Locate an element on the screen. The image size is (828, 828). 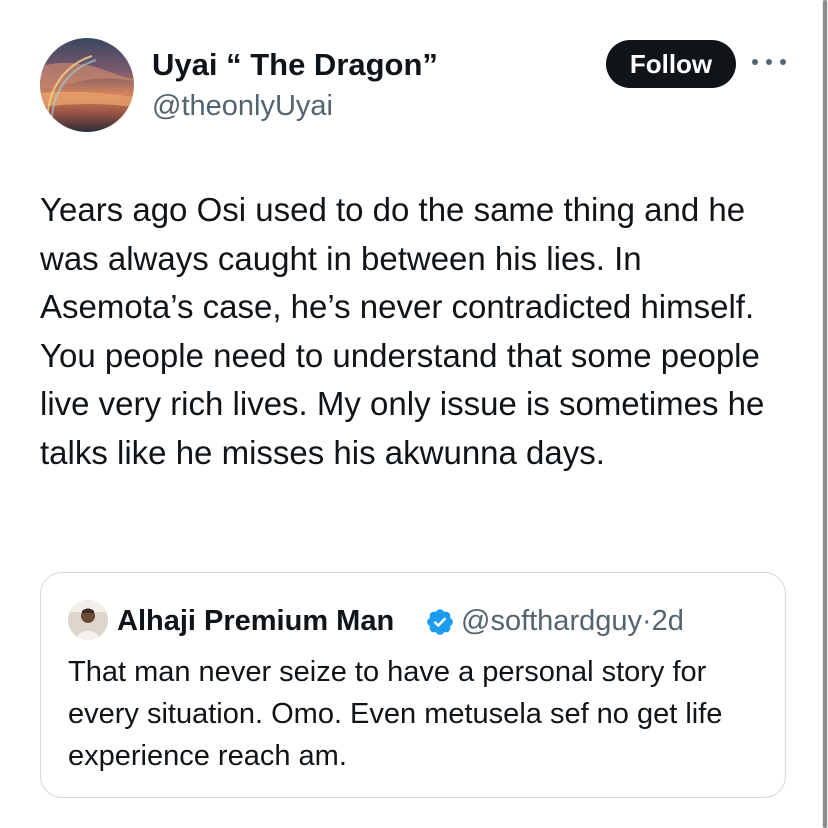
quoted-tweet-meta: @softhardguy·2d is located at coordinates (572, 621).